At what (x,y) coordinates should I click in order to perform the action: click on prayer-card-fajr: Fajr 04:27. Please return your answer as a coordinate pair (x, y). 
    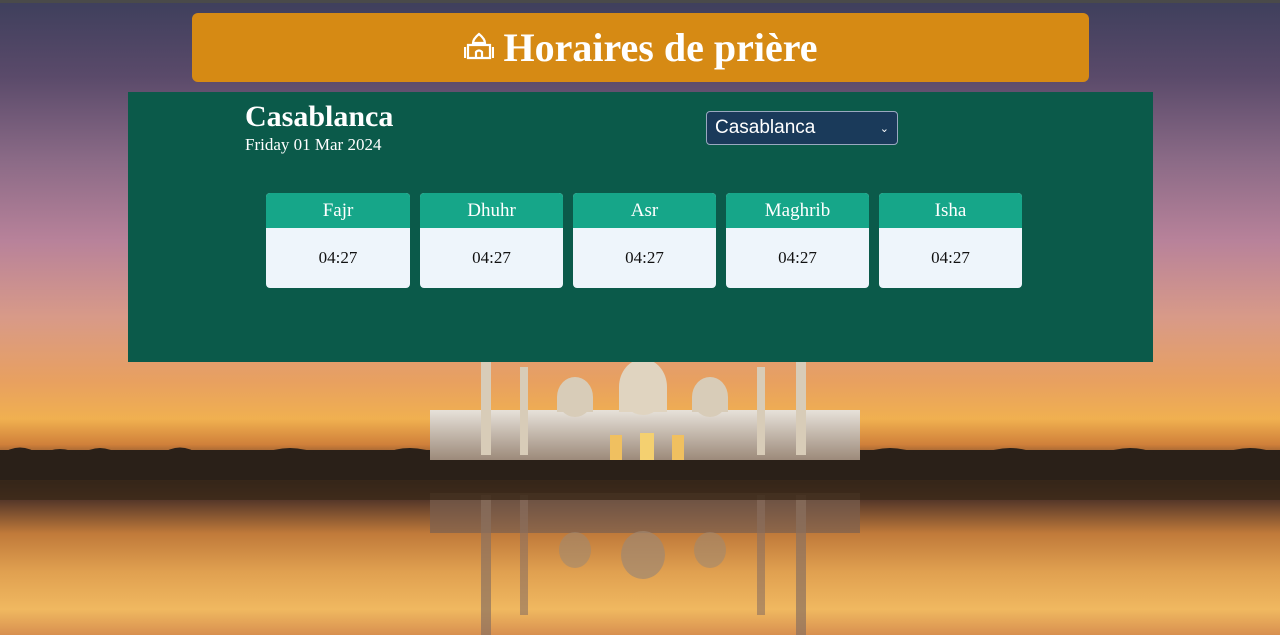
    Looking at the image, I should click on (338, 240).